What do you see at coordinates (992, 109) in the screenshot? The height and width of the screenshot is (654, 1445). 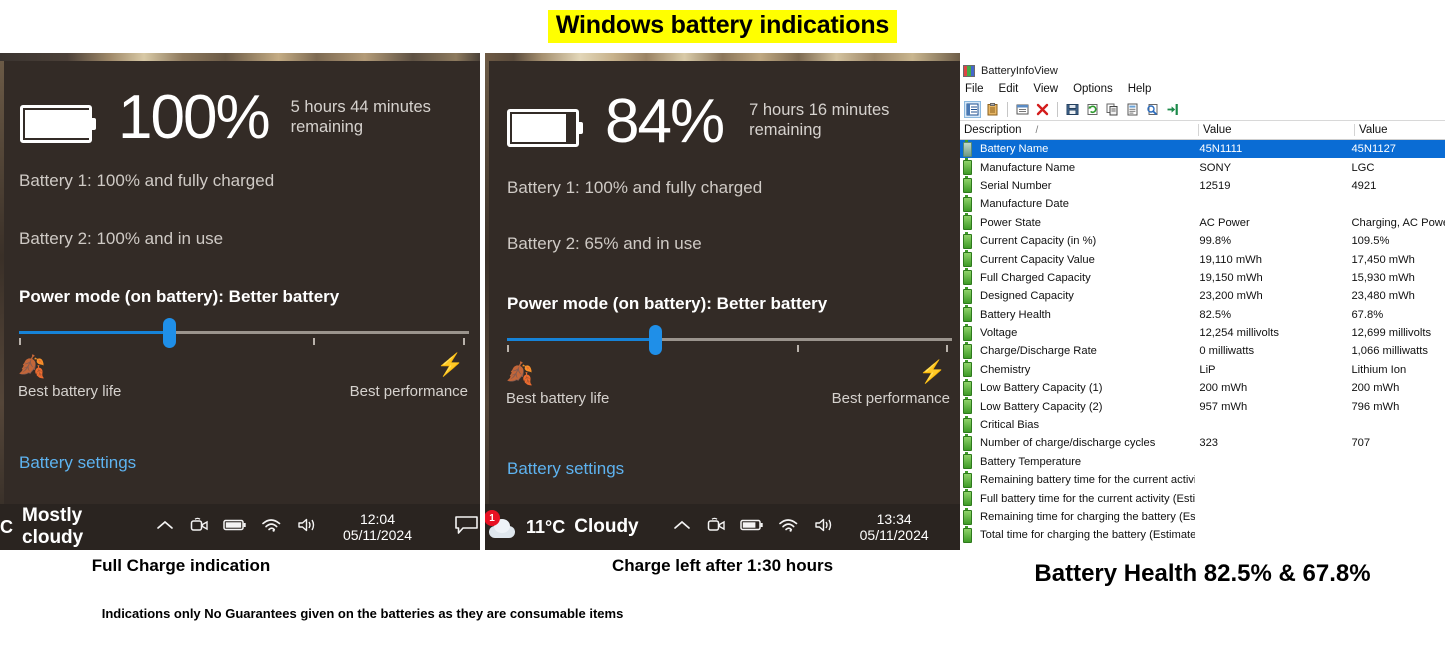 I see `clipboard-icon` at bounding box center [992, 109].